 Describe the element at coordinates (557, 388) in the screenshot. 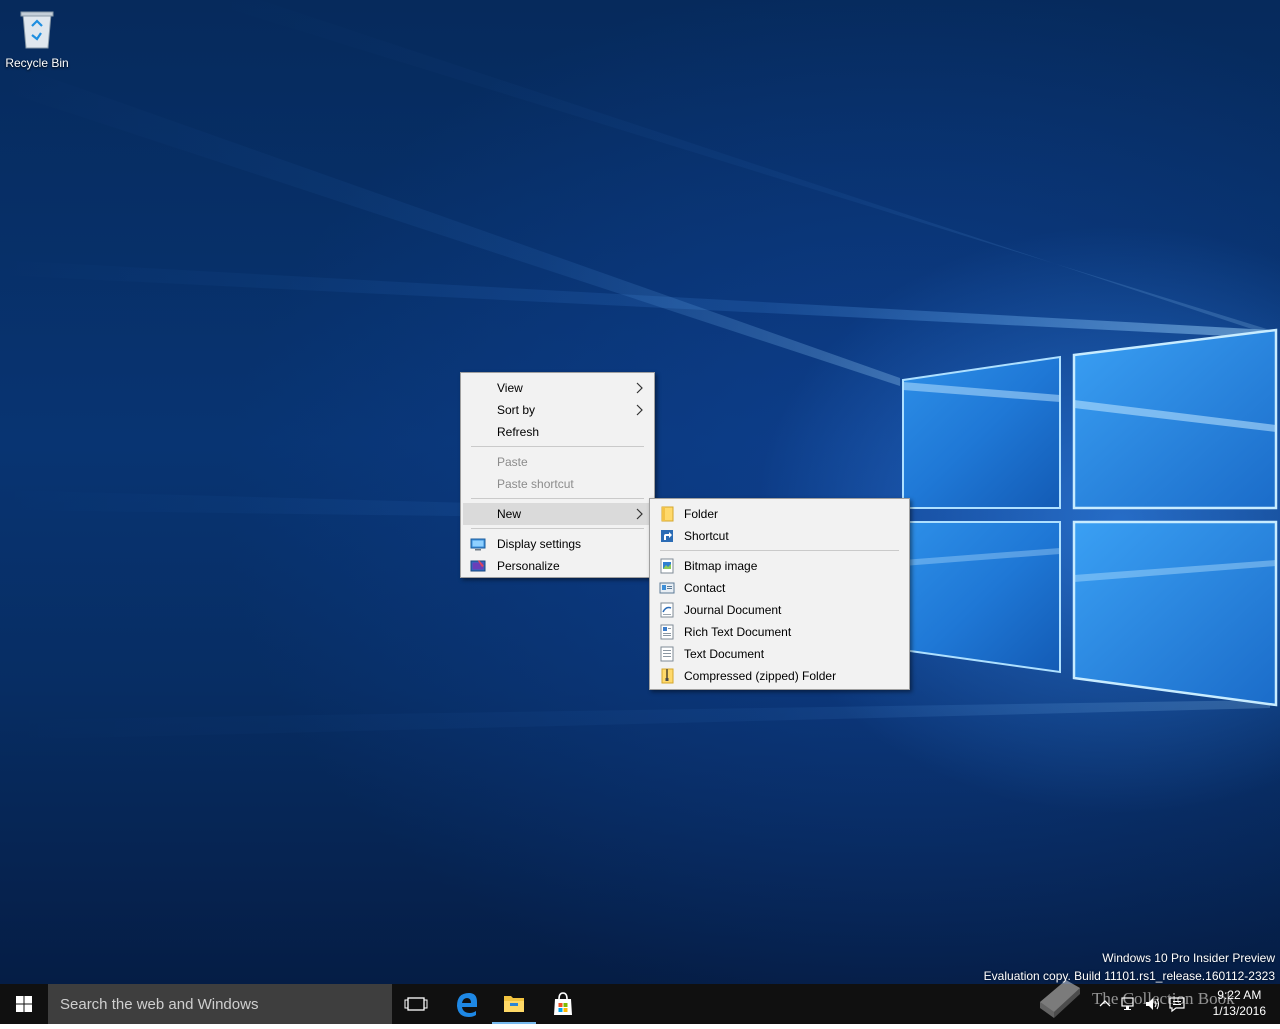

I see `menu-item-view: View` at that location.